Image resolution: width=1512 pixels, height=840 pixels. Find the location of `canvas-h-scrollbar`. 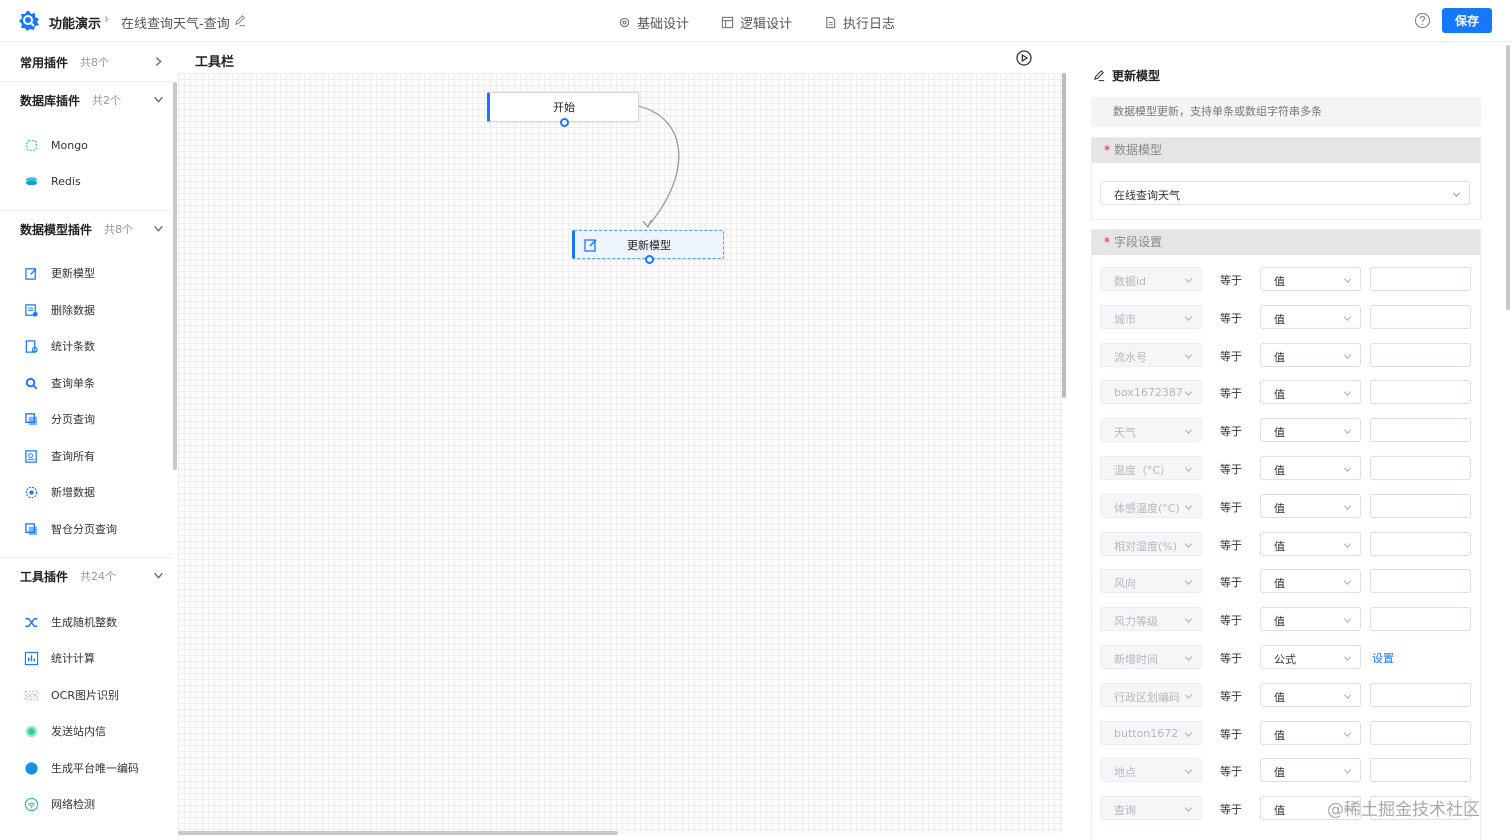

canvas-h-scrollbar is located at coordinates (398, 833).